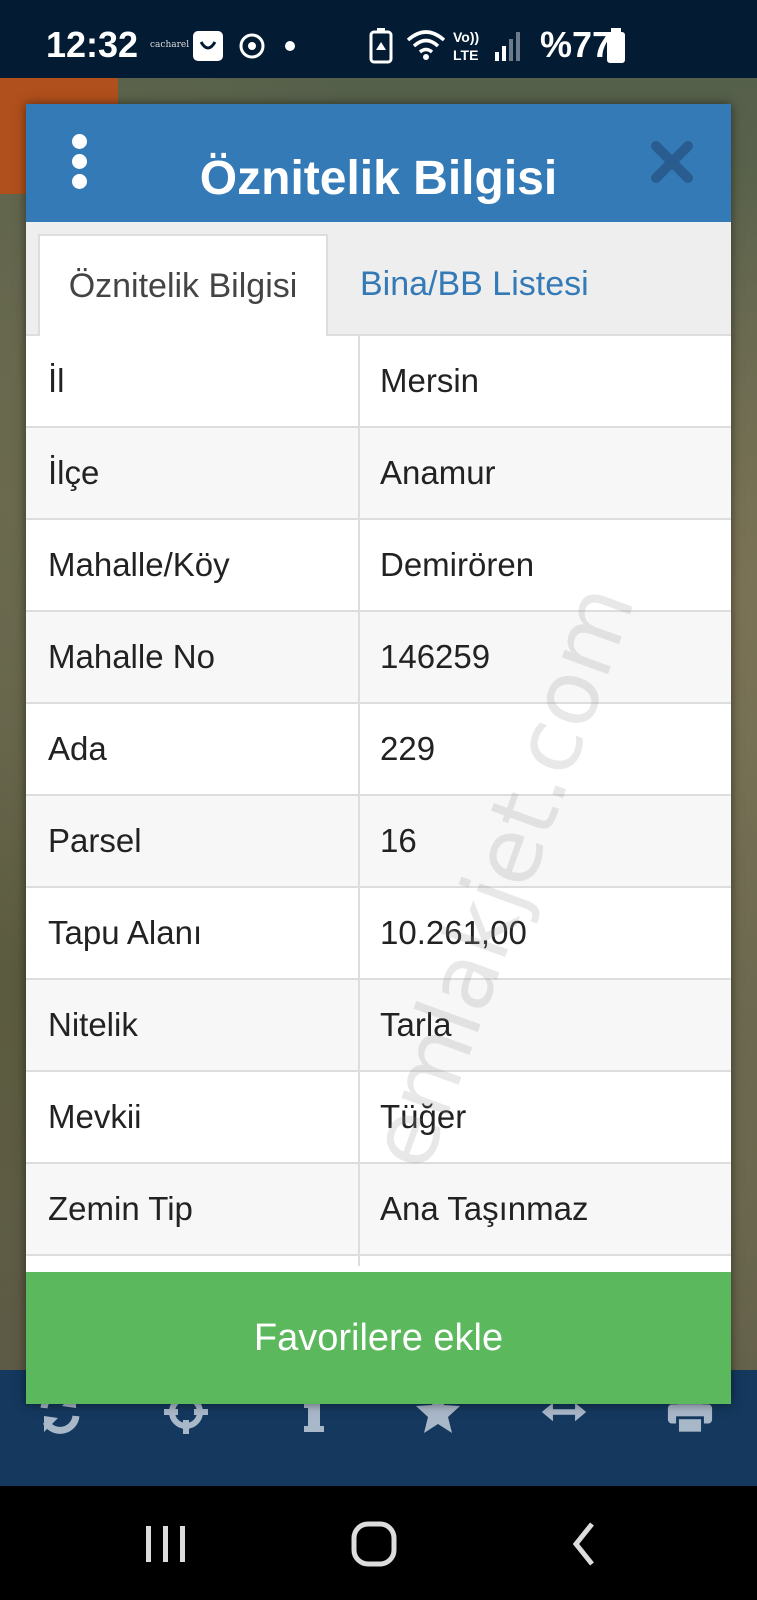 Image resolution: width=757 pixels, height=1600 pixels. What do you see at coordinates (672, 162) in the screenshot?
I see `close-icon` at bounding box center [672, 162].